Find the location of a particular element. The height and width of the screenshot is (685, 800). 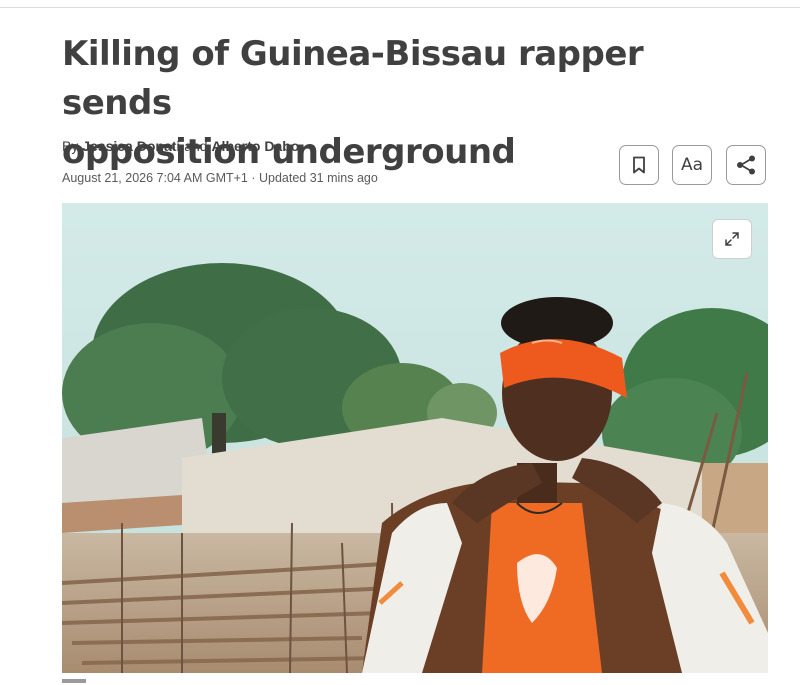

author-link-1: Jessica Donati is located at coordinates (131, 146).